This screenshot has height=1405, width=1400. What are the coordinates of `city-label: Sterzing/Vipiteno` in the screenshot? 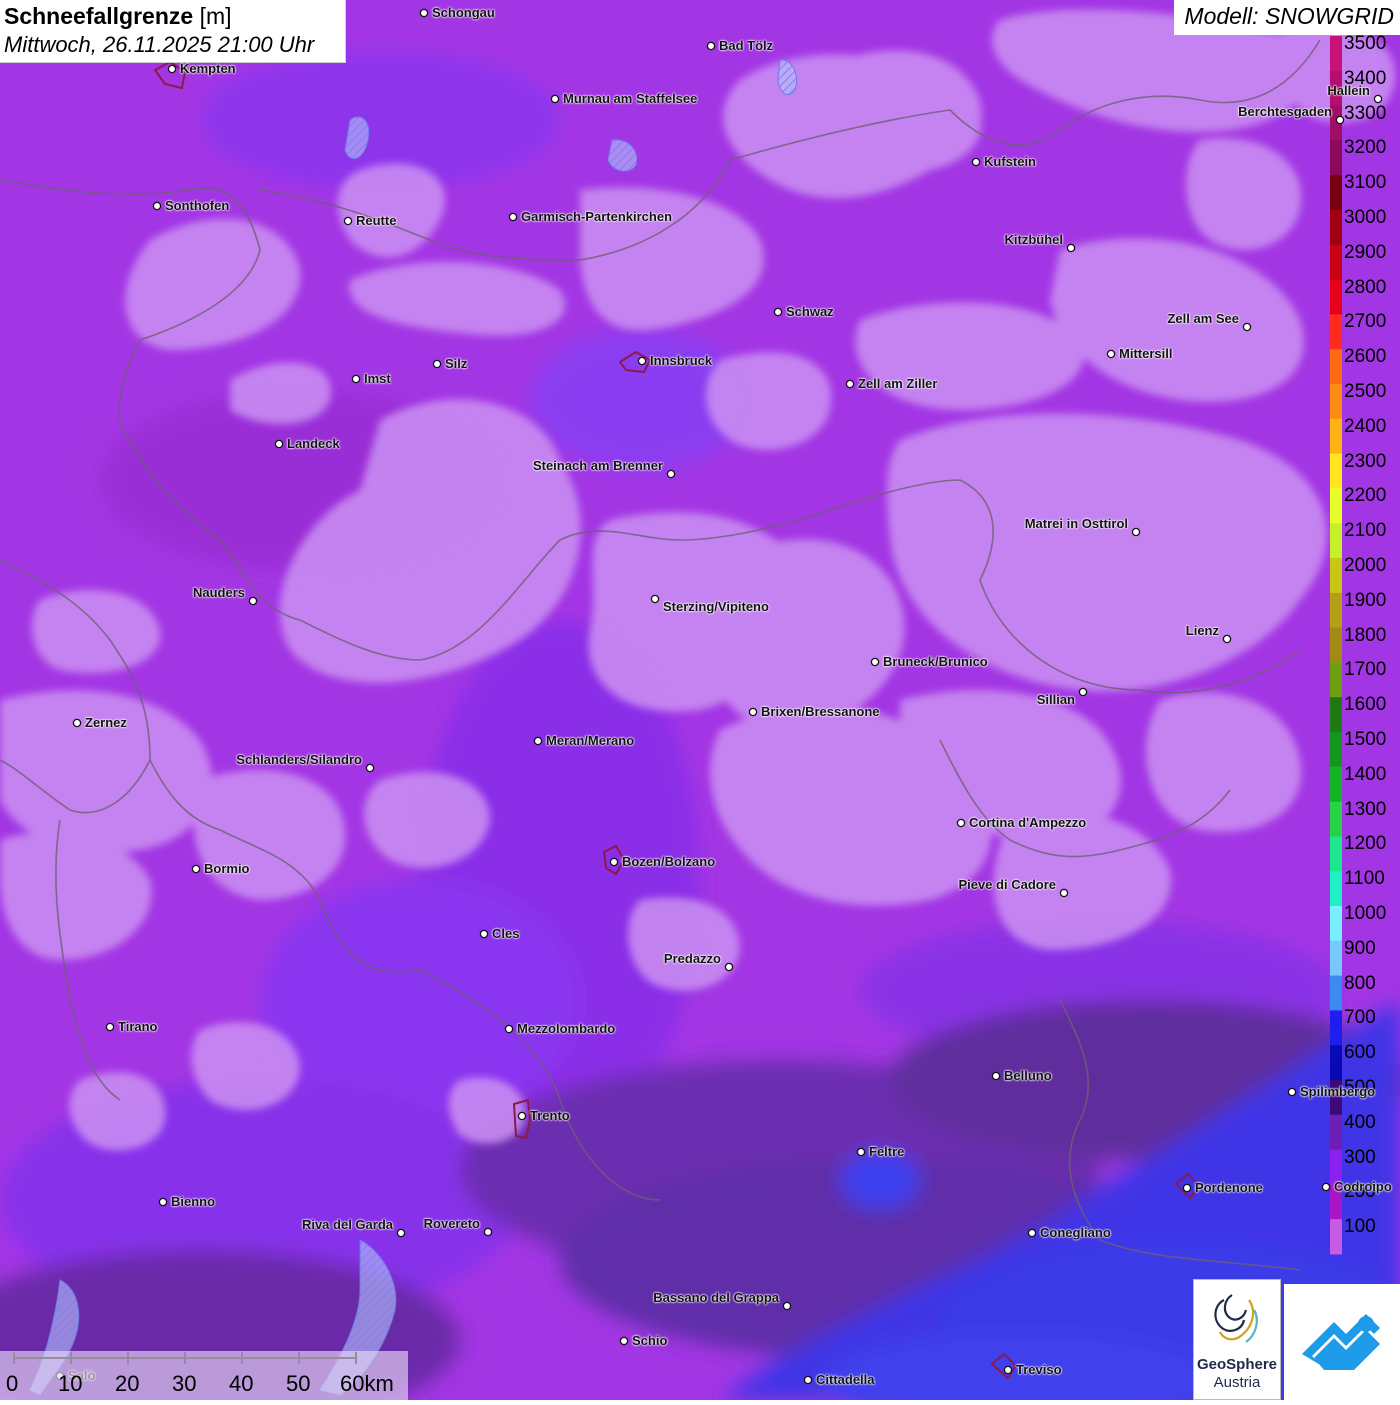 It's located at (716, 606).